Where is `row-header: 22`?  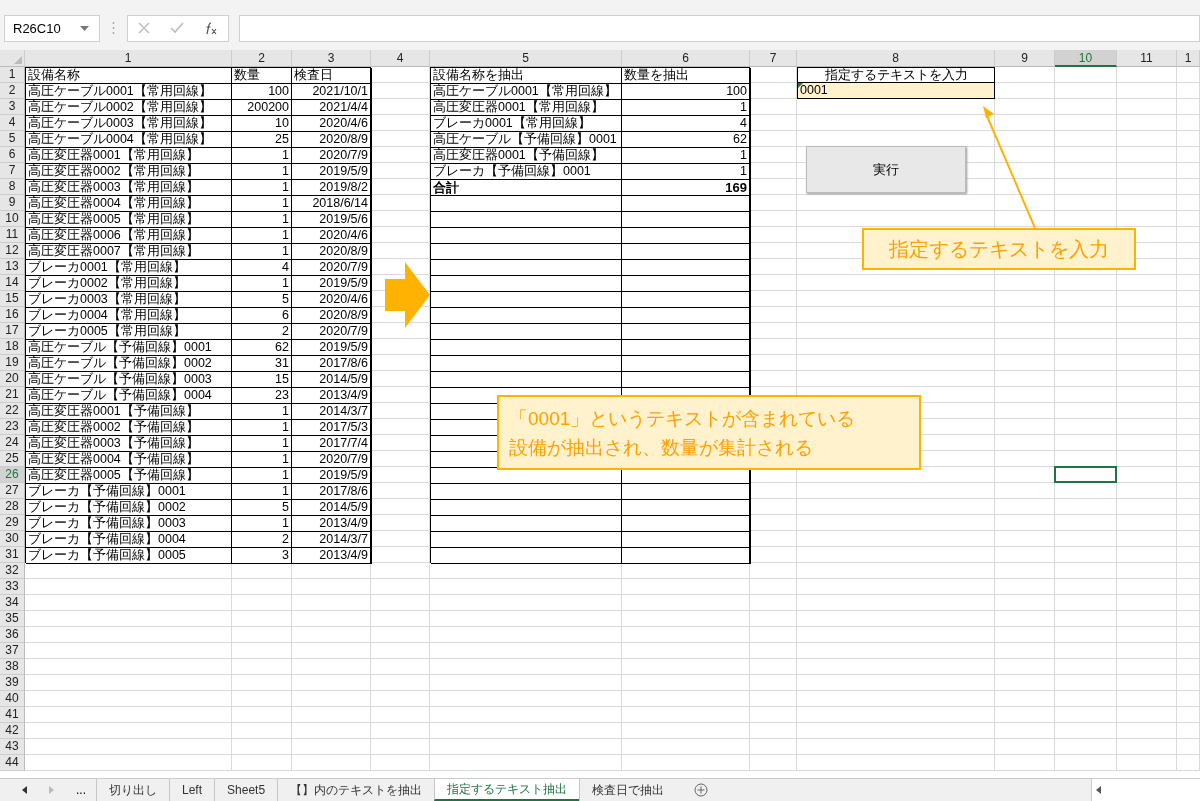
row-header: 22 is located at coordinates (12, 411).